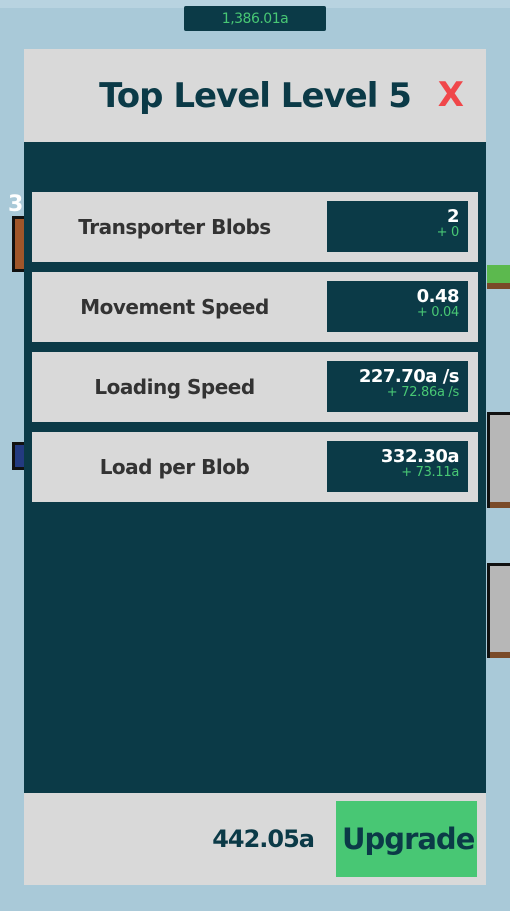  I want to click on currency-display: 1,386.01a, so click(255, 18).